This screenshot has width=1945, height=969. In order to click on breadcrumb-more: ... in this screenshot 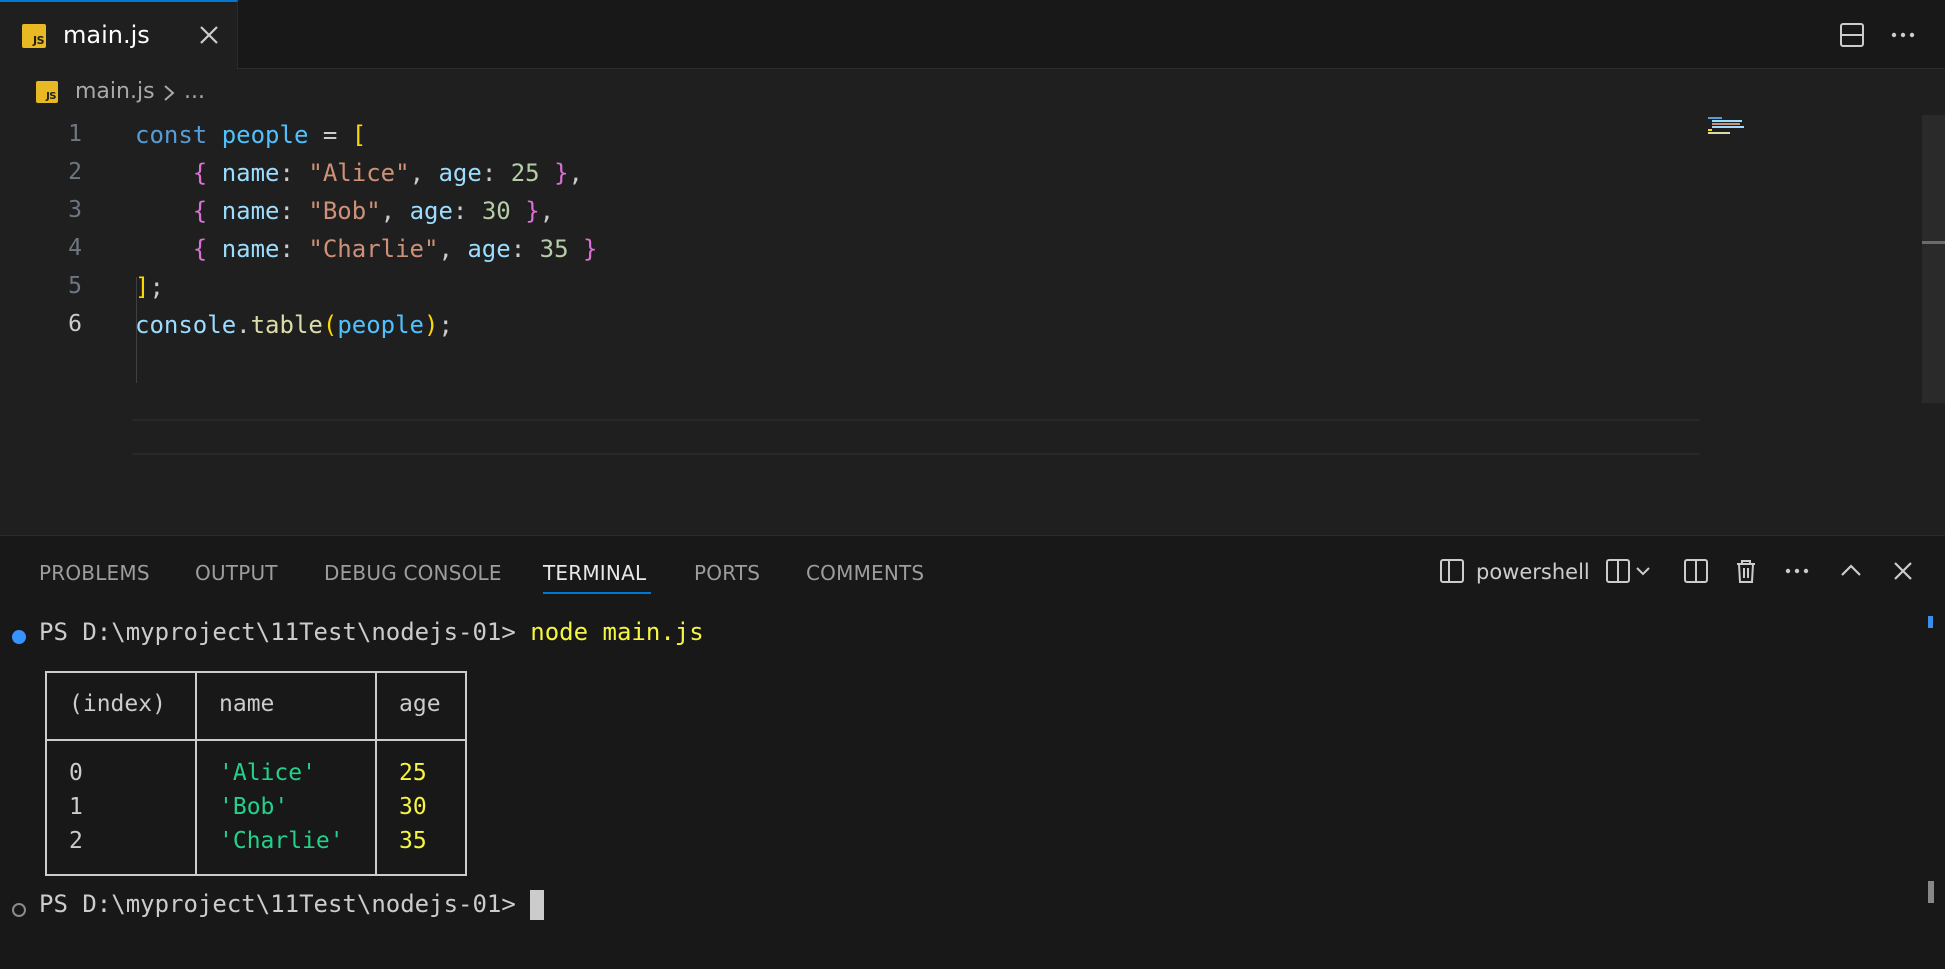, I will do `click(194, 91)`.